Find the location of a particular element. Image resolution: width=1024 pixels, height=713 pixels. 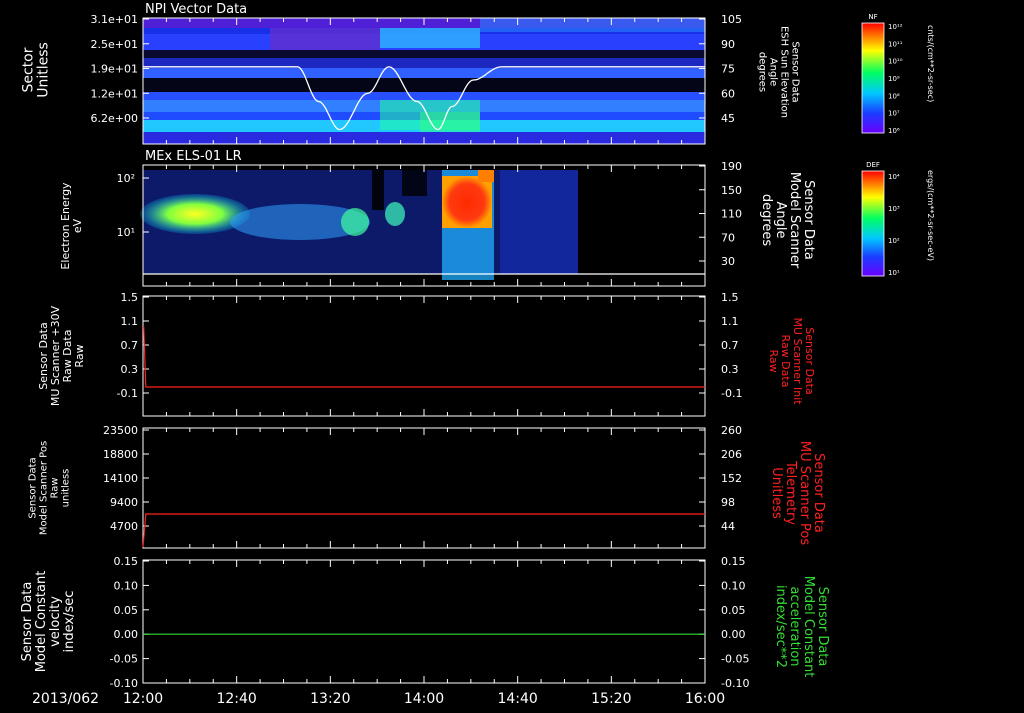

els-right-axis-label: Sensor DataModel ScannerAngledegrees is located at coordinates (787, 220).